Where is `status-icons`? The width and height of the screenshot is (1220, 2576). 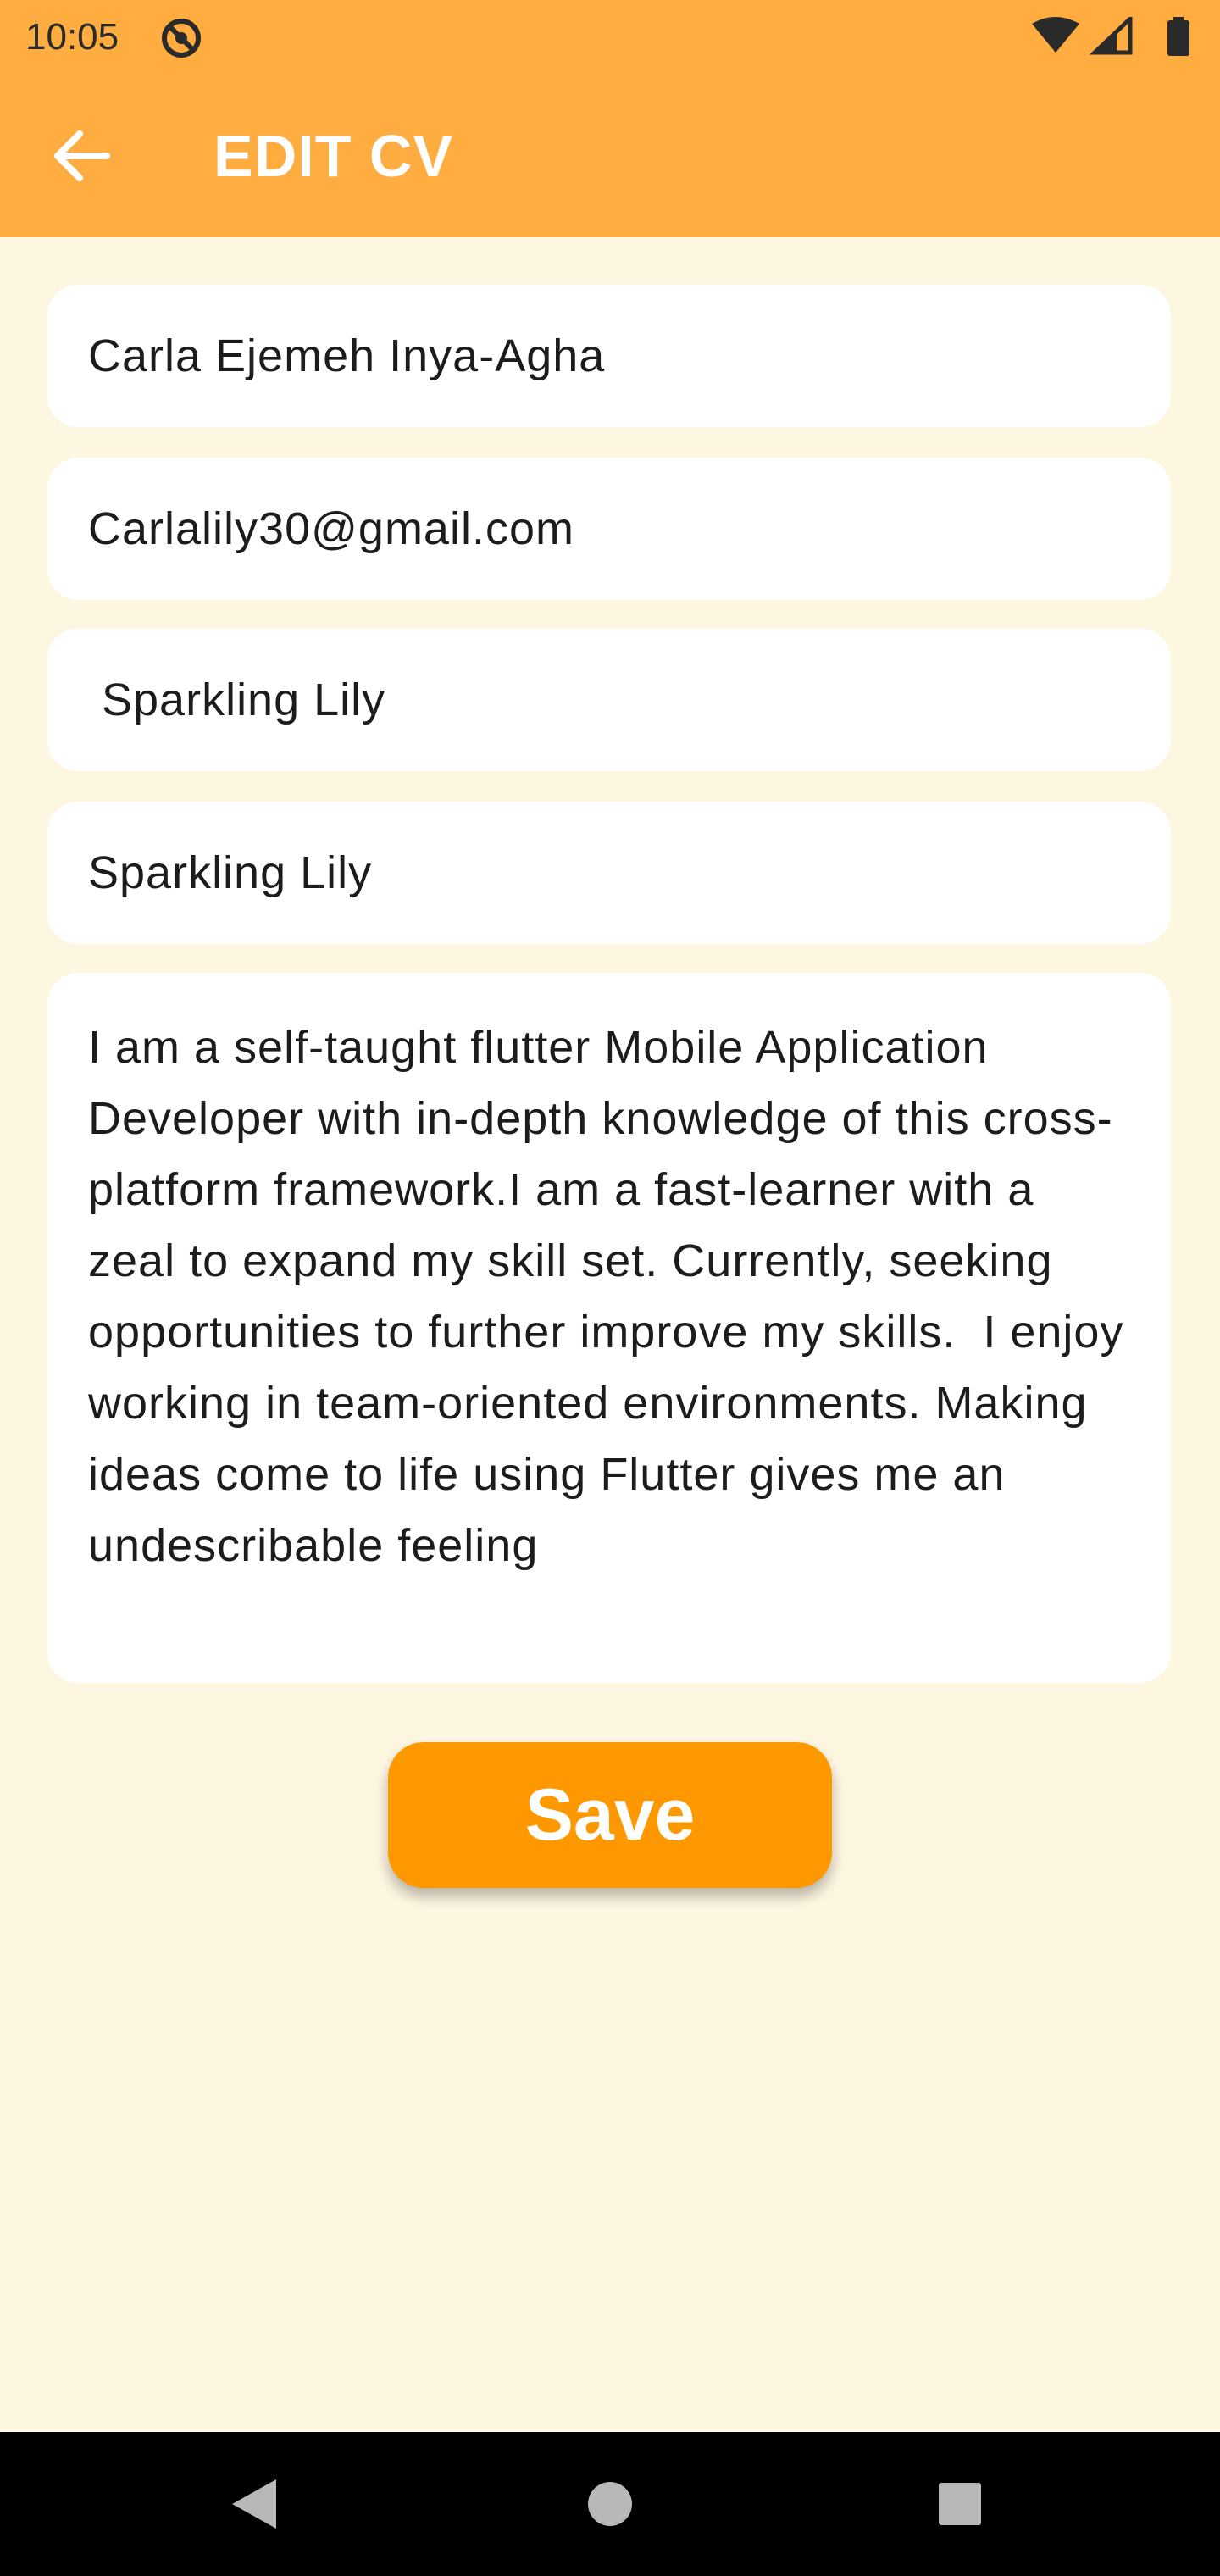
status-icons is located at coordinates (1111, 36).